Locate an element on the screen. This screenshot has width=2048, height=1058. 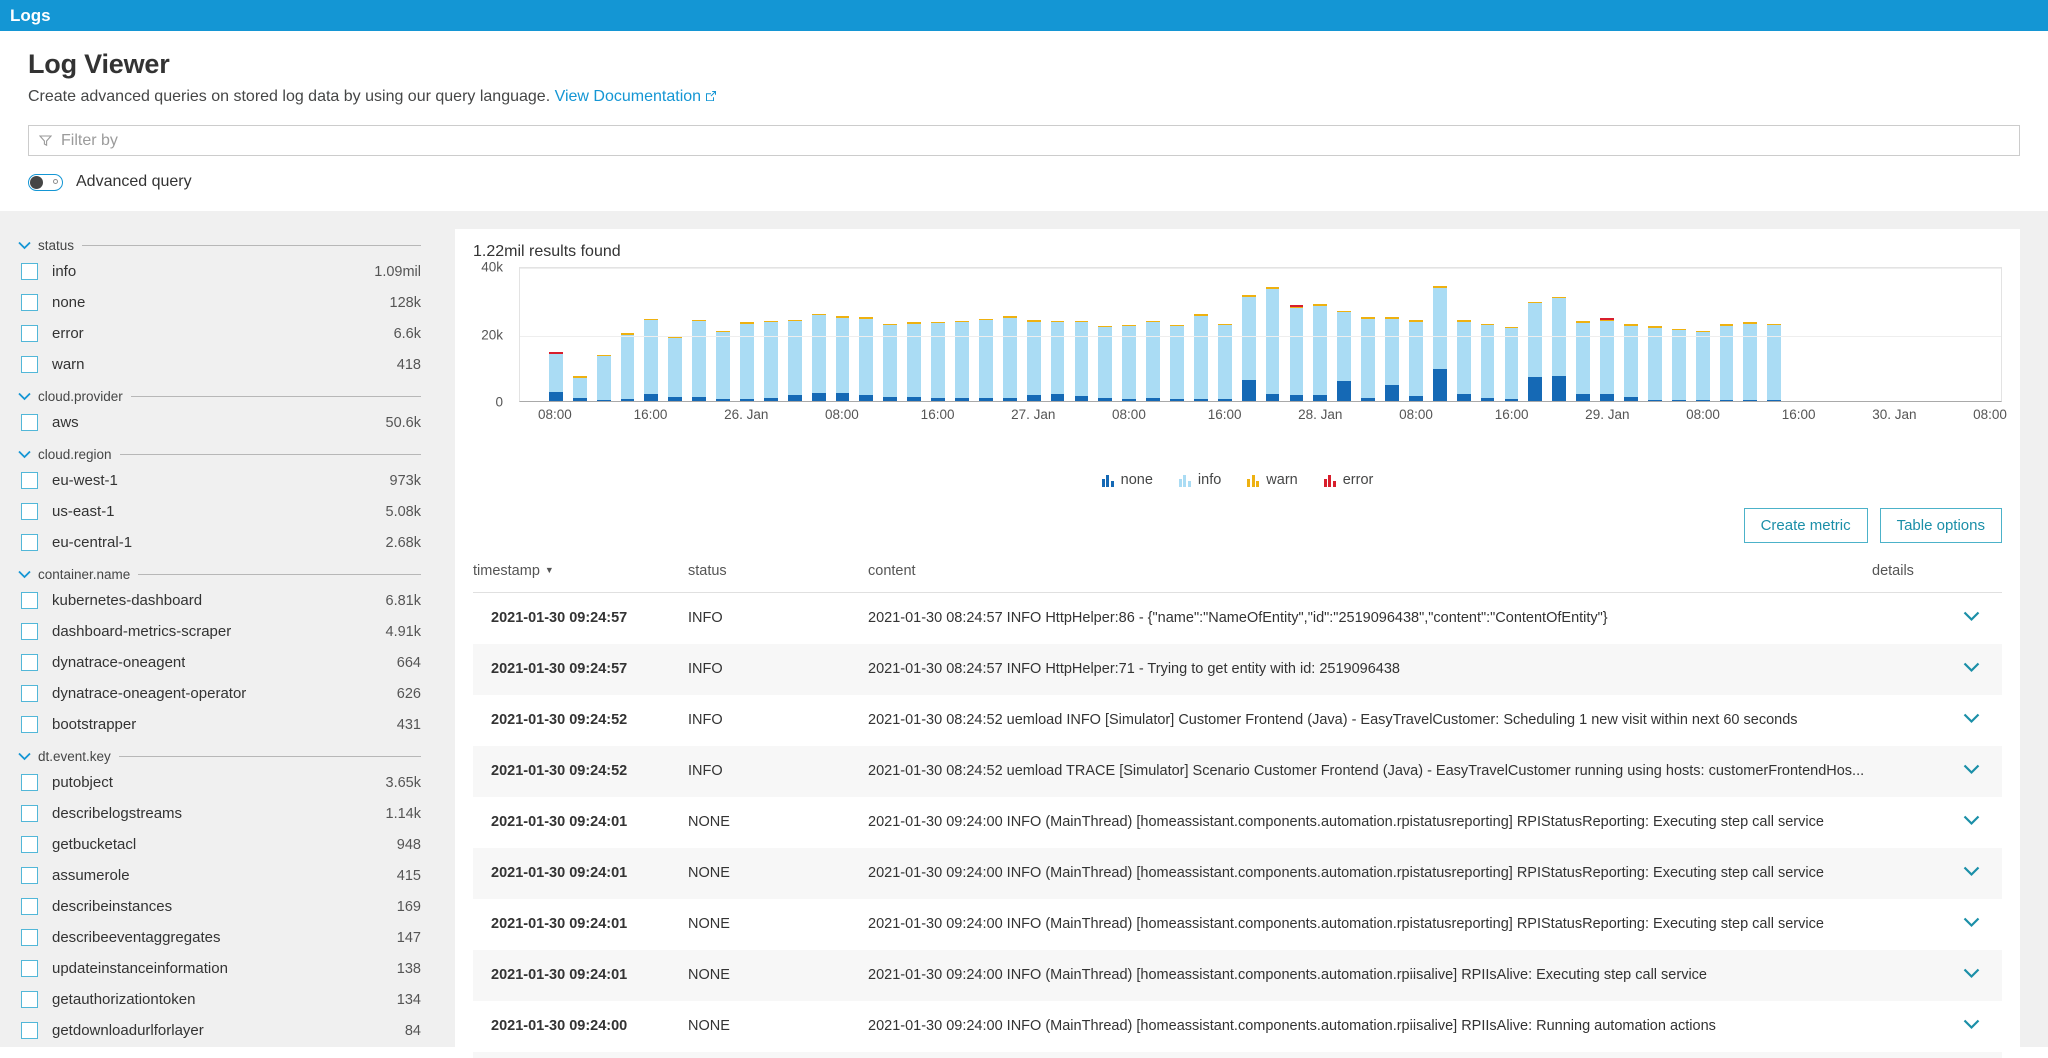
facet-item-updateinstanceinformation: updateinstanceinformation 138 is located at coordinates (219, 968).